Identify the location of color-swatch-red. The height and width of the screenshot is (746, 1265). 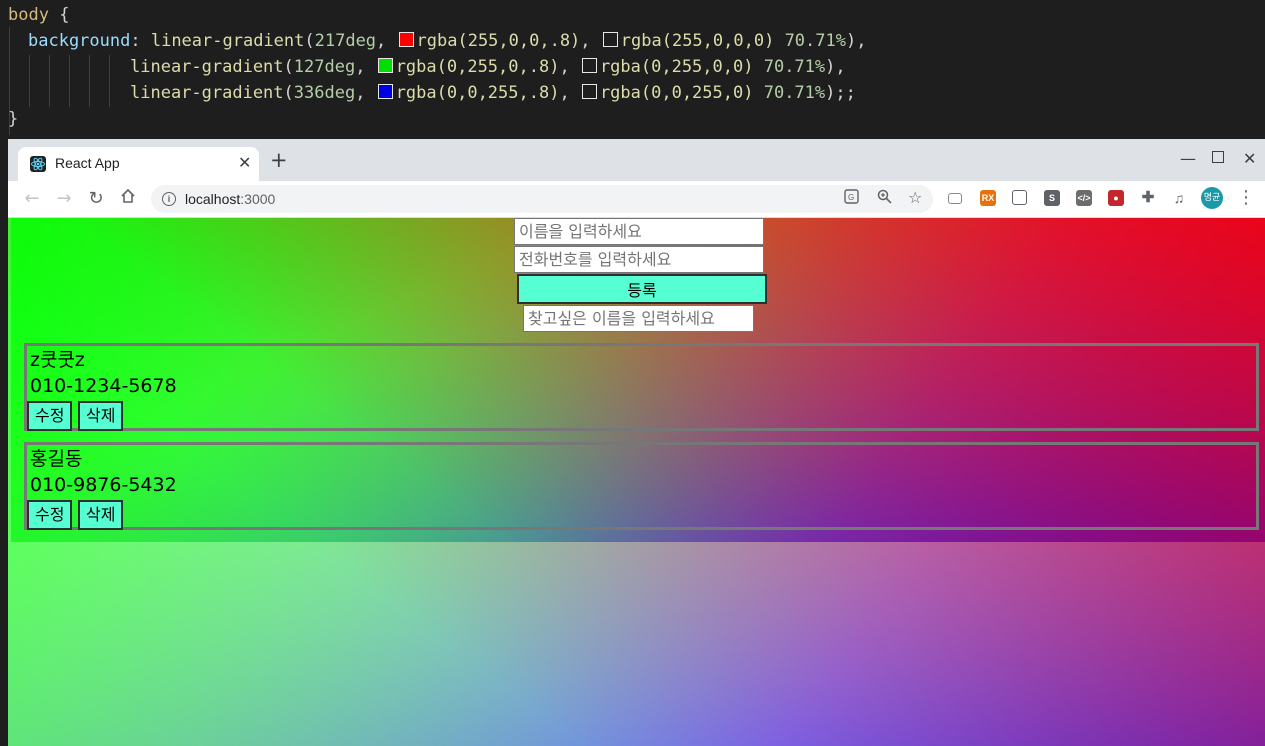
(406, 39).